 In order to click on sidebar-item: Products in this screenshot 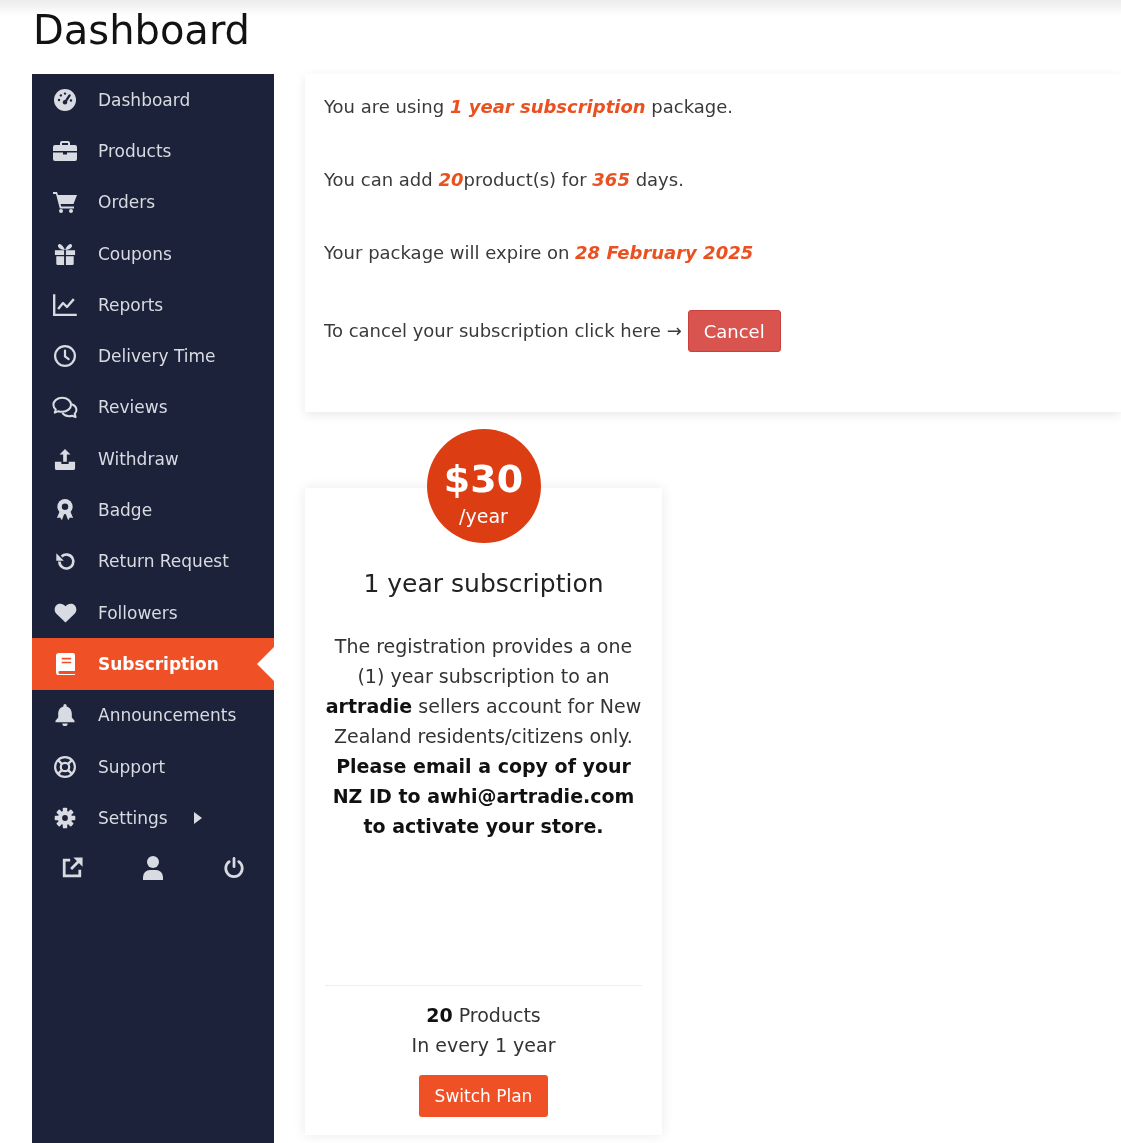, I will do `click(153, 151)`.